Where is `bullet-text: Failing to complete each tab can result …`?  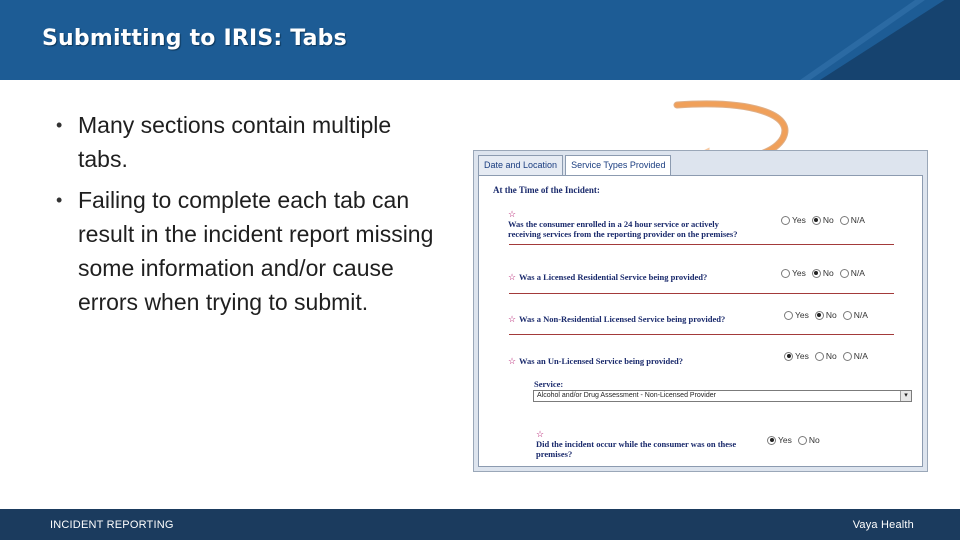
bullet-text: Failing to complete each tab can result … is located at coordinates (256, 251).